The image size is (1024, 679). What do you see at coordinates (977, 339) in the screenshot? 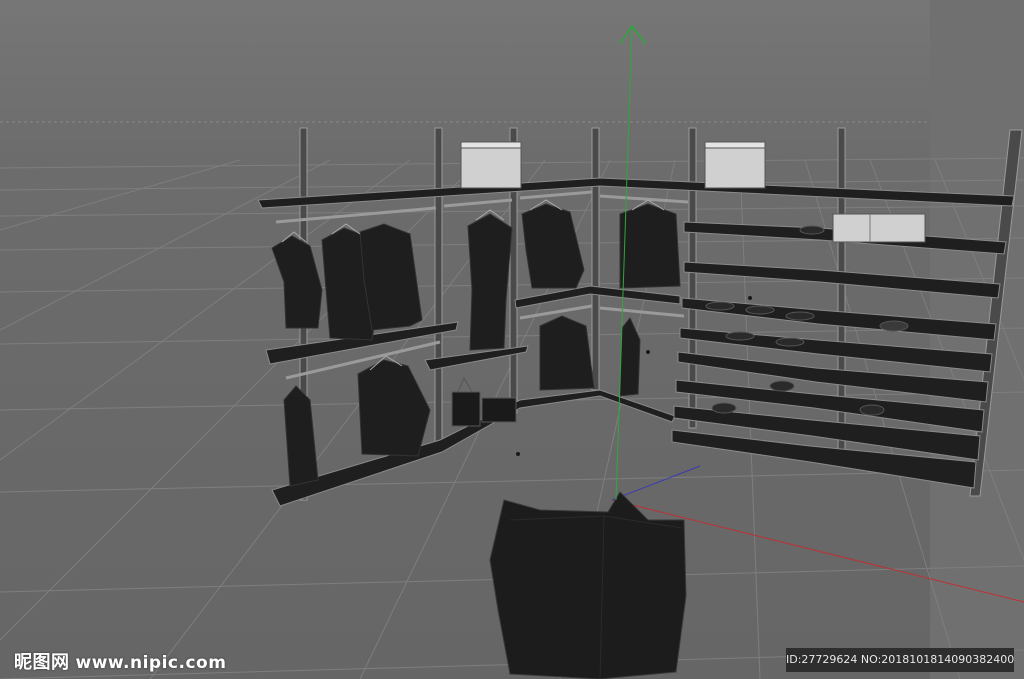
I see `right-wall-panel` at bounding box center [977, 339].